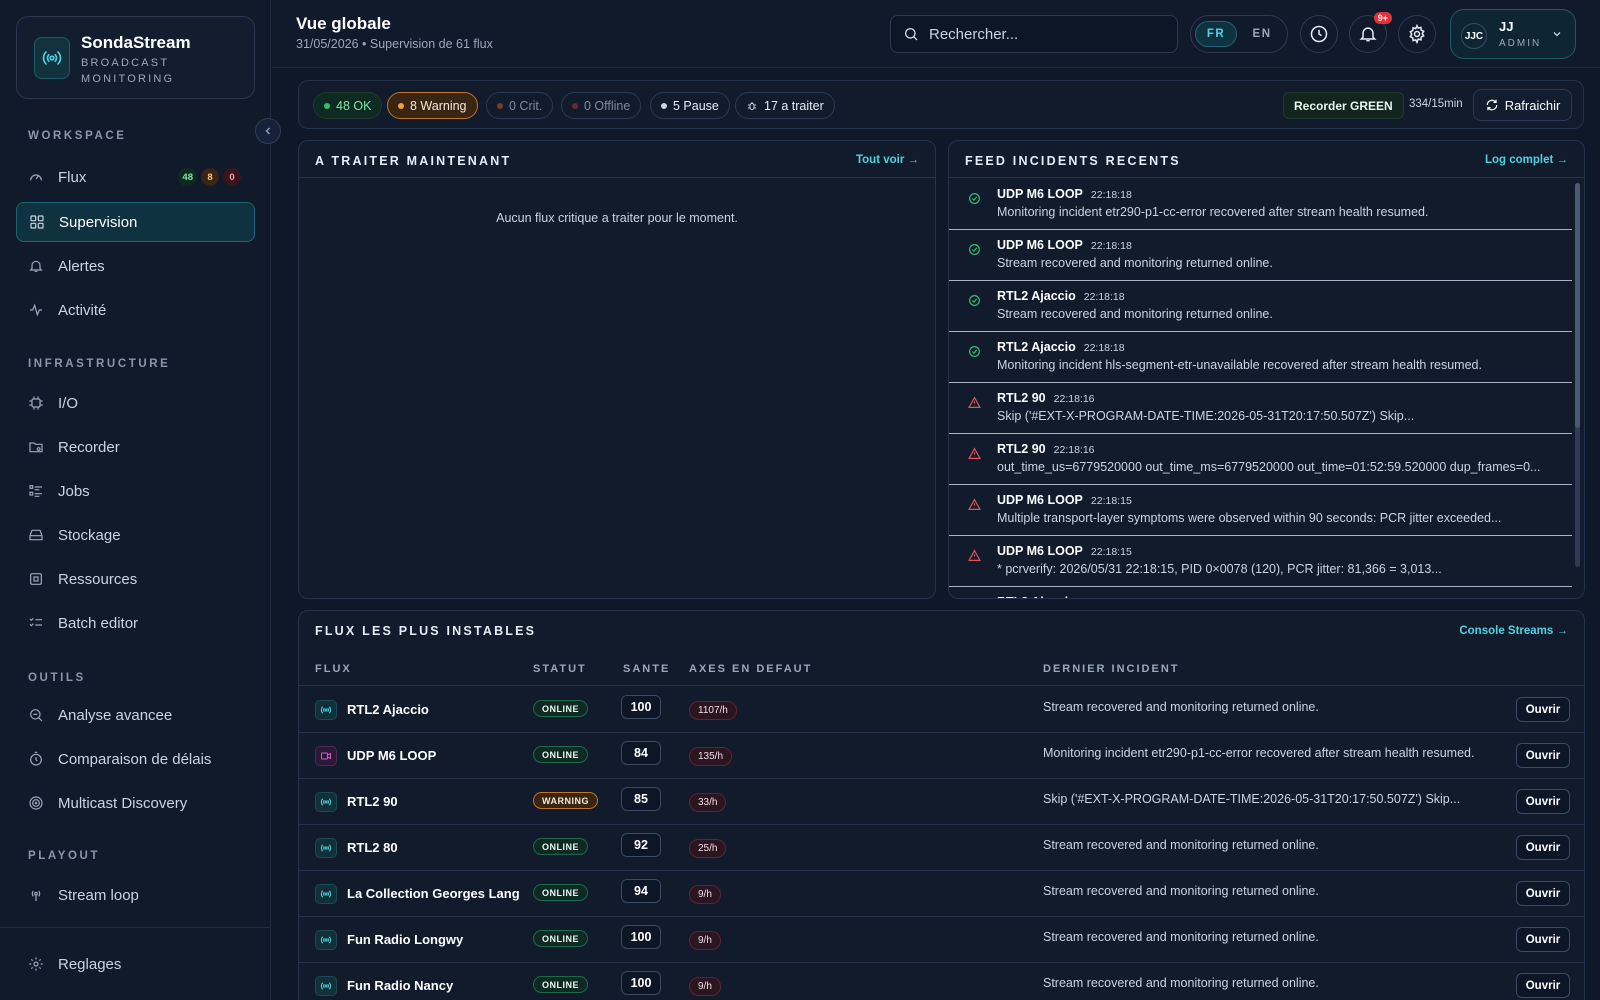 The width and height of the screenshot is (1600, 1000). What do you see at coordinates (89, 447) in the screenshot?
I see `sidebar-item-label: Recorder` at bounding box center [89, 447].